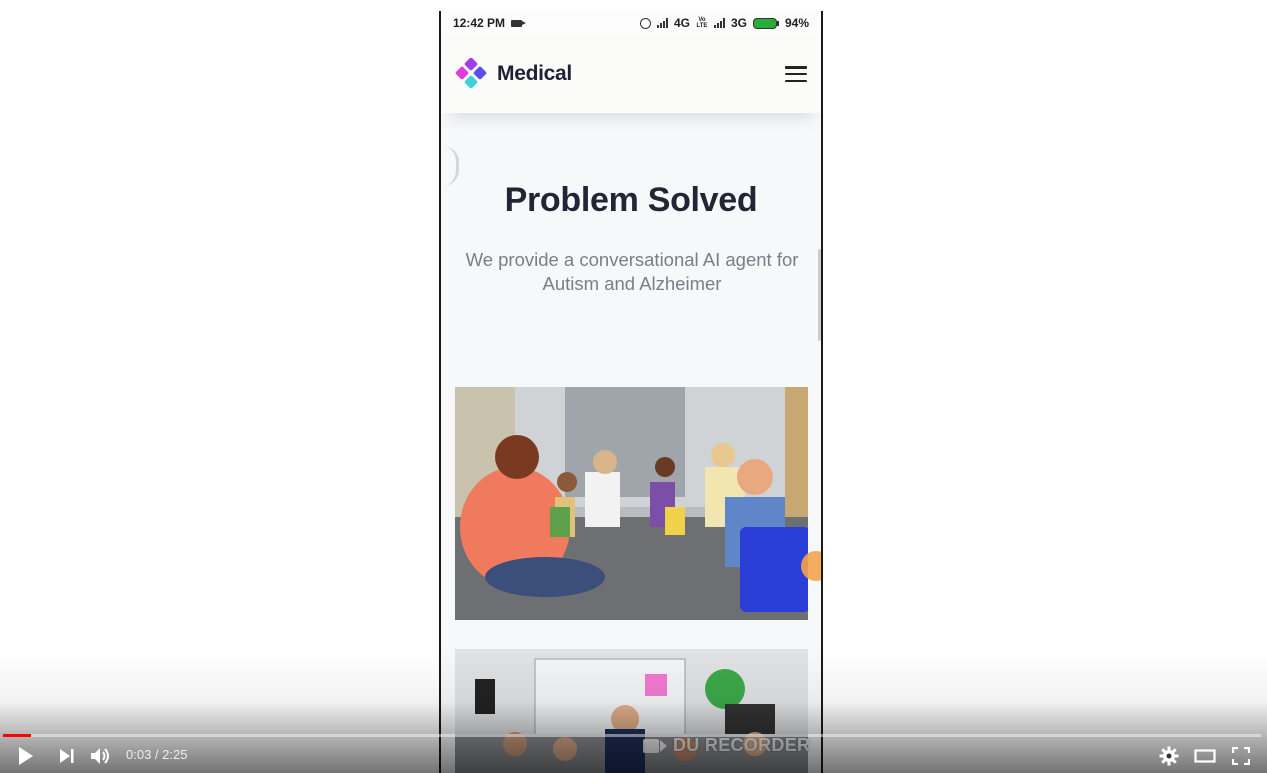  I want to click on next-button, so click(67, 756).